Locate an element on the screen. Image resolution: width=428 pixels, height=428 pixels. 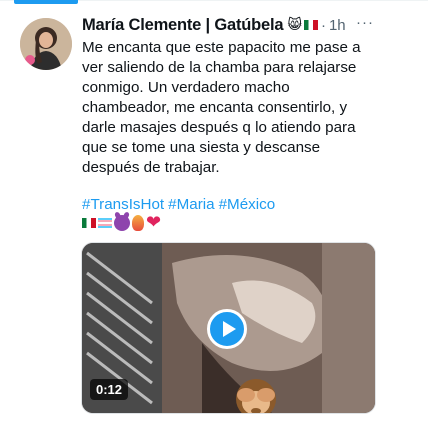
devil-icon is located at coordinates (122, 223).